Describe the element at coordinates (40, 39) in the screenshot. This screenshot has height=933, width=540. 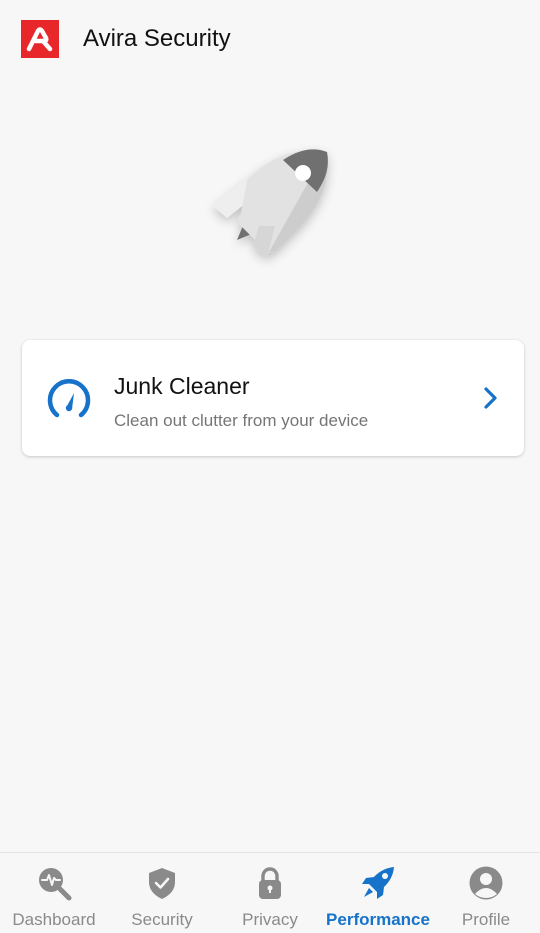
I see `avira-logo-icon` at that location.